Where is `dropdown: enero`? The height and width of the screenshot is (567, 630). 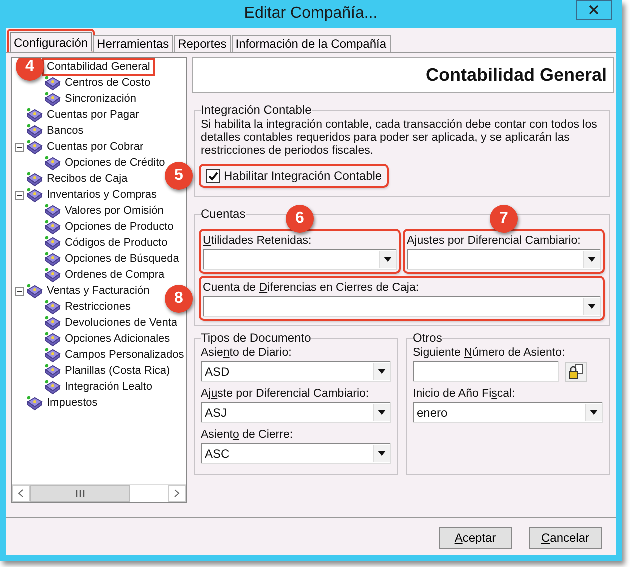 dropdown: enero is located at coordinates (508, 412).